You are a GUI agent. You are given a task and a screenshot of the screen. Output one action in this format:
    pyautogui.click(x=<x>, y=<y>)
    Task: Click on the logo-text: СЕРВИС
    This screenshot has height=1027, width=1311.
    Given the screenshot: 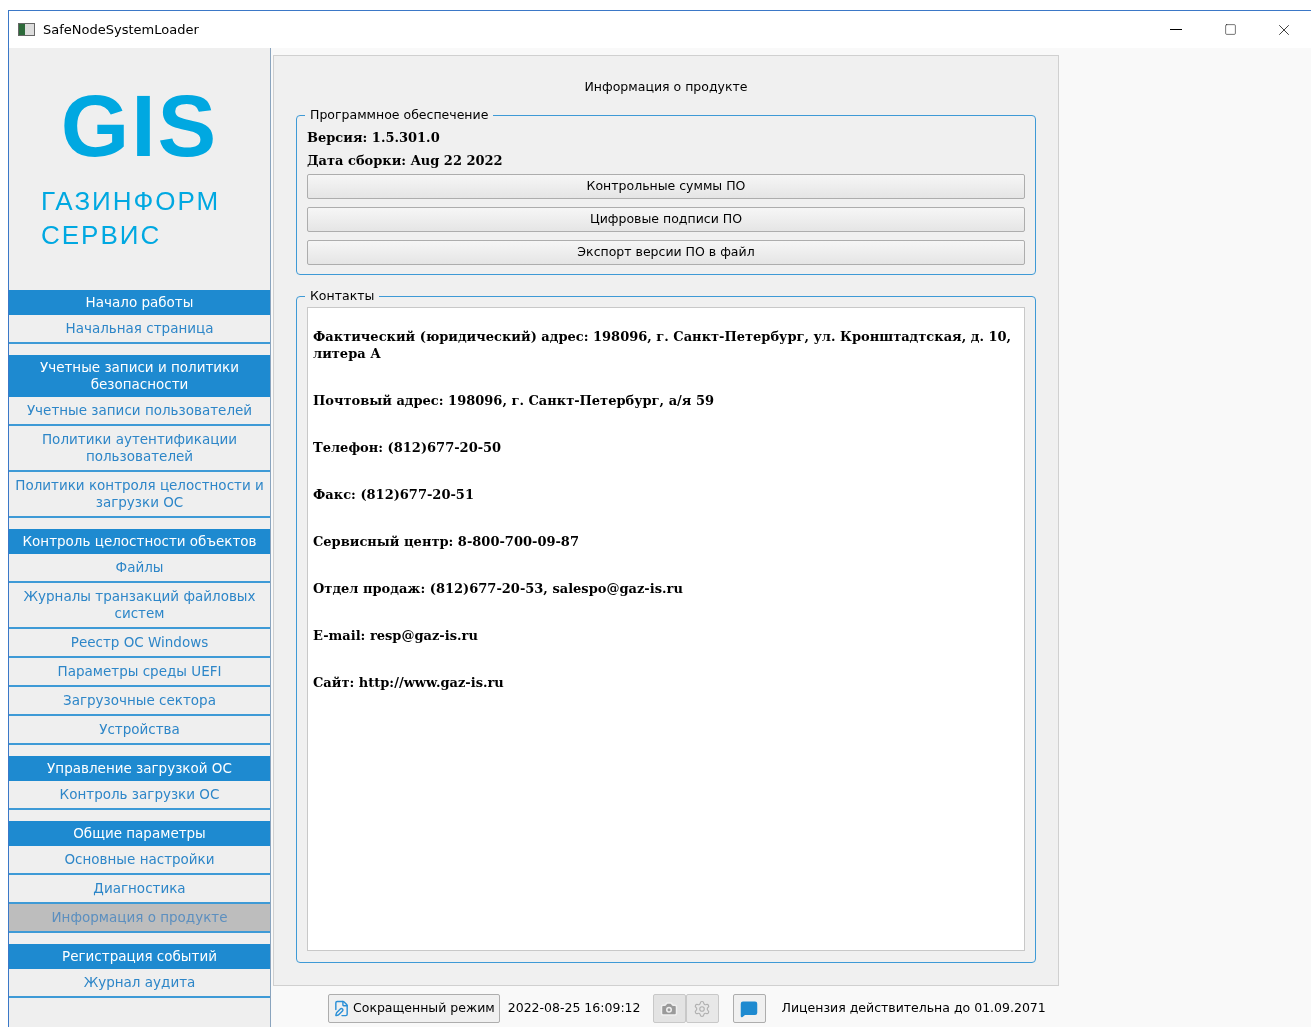 What is the action you would take?
    pyautogui.click(x=101, y=235)
    